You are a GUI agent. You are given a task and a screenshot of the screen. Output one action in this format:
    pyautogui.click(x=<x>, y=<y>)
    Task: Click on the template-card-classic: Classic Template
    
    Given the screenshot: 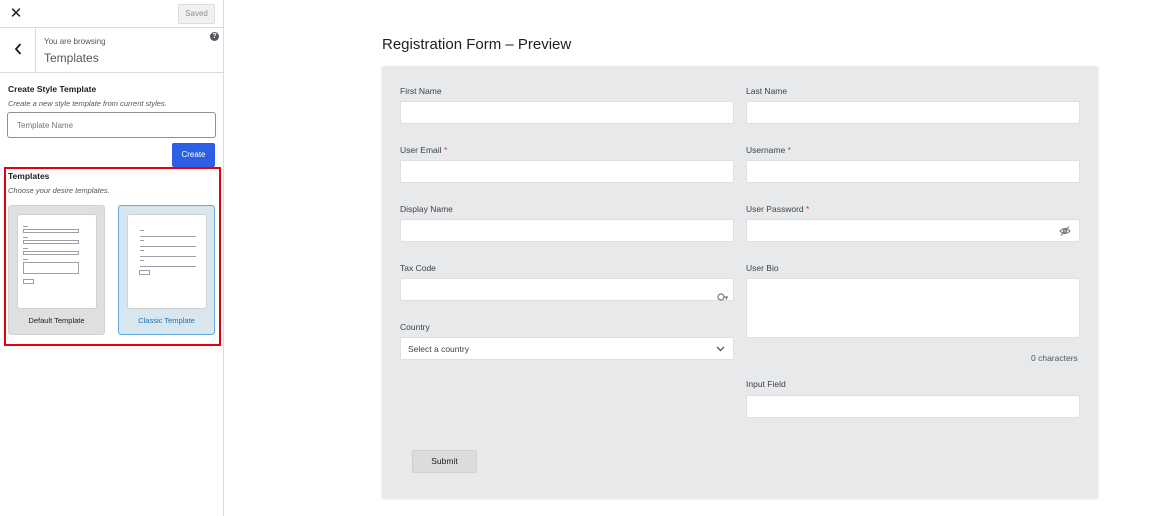 What is the action you would take?
    pyautogui.click(x=166, y=270)
    